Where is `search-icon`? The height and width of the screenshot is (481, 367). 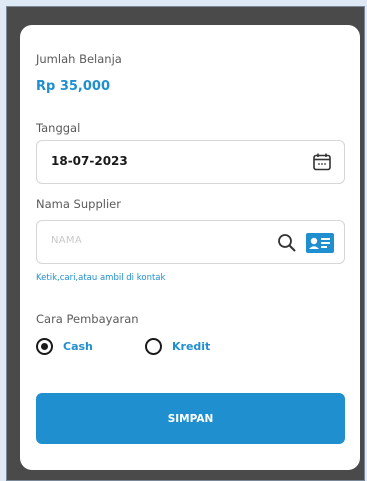 search-icon is located at coordinates (287, 243).